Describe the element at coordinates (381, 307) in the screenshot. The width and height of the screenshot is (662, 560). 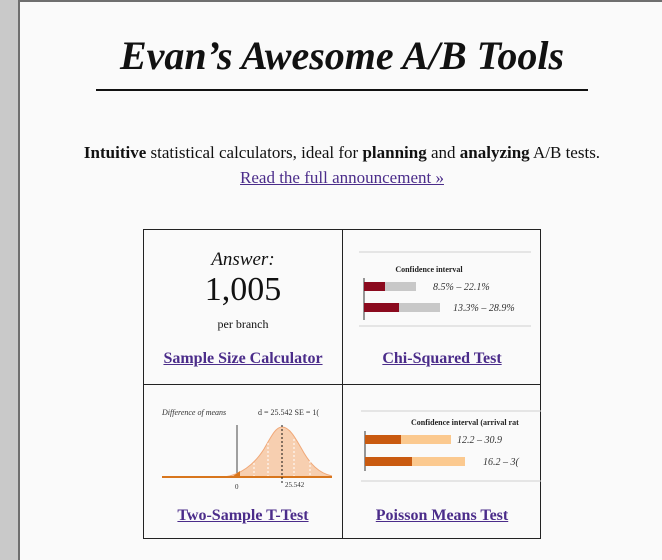
I see `chi-row-2-bar` at that location.